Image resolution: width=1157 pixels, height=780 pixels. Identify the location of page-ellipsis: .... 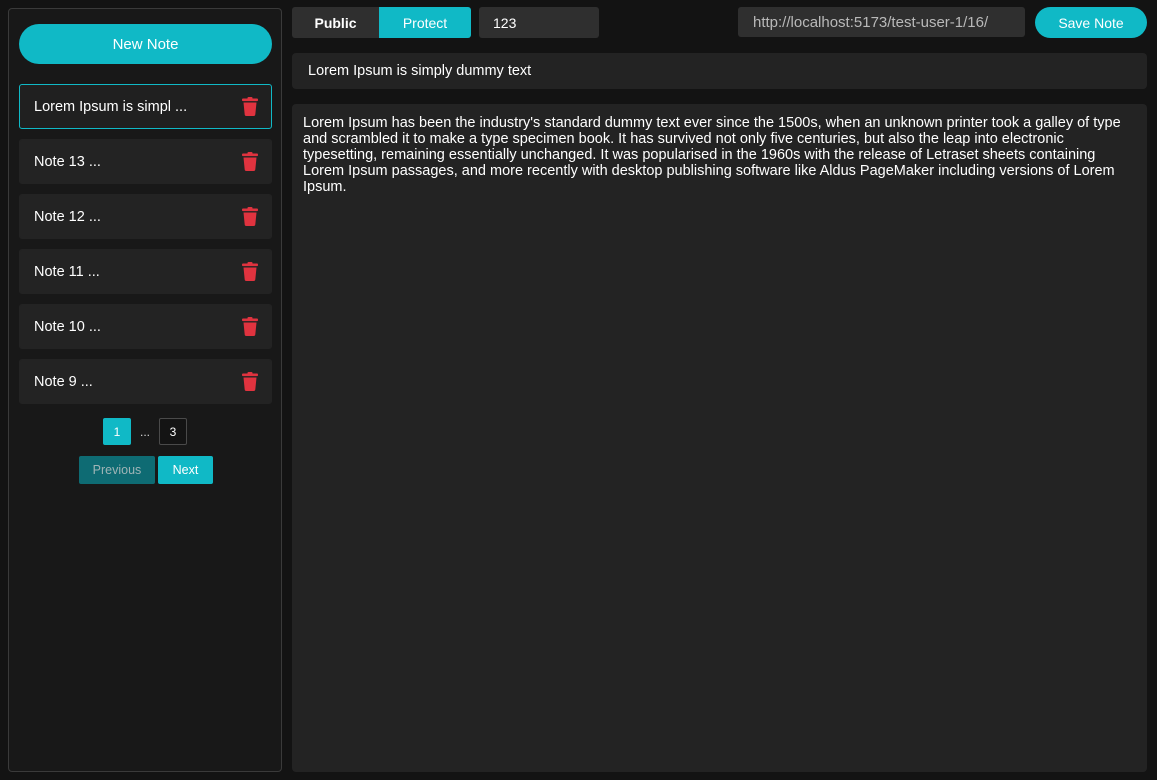
(144, 431).